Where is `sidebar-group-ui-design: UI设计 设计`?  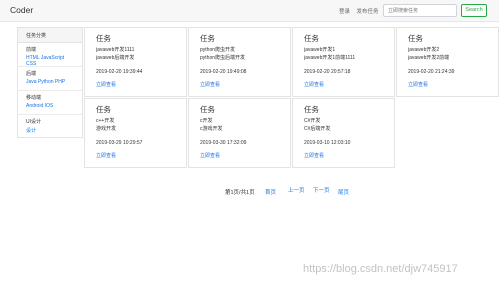
sidebar-group-ui-design: UI设计 设计 is located at coordinates (50, 126).